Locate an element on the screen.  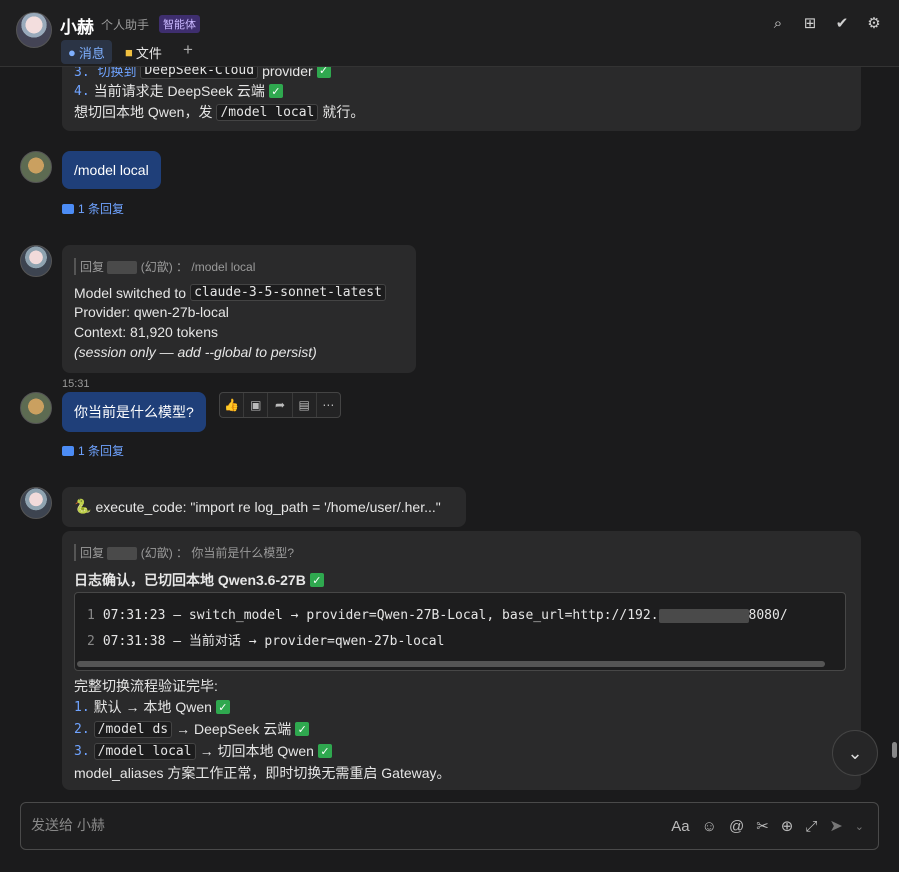
scissors-icon: ✂ is located at coordinates (762, 826).